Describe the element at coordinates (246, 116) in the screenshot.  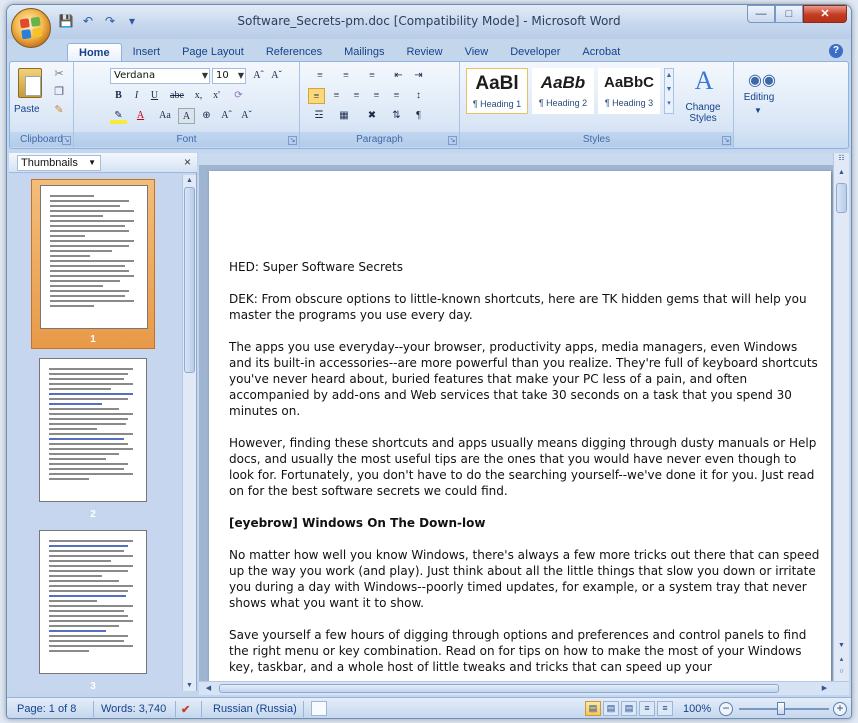
I see `shrink-font-small-icon: Aˇ` at that location.